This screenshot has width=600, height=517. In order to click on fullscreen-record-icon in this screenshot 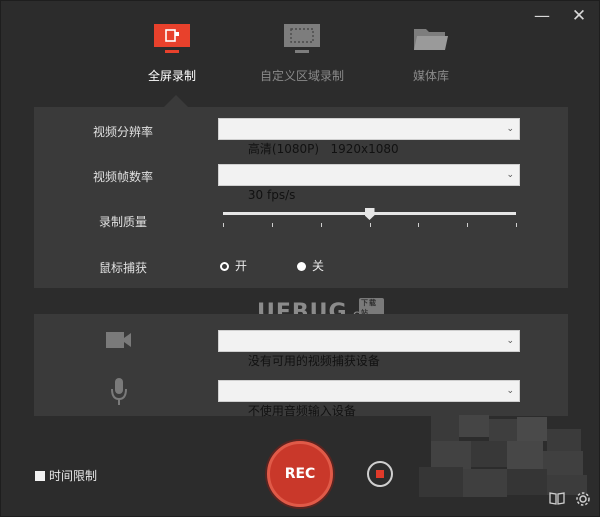, I will do `click(172, 38)`.